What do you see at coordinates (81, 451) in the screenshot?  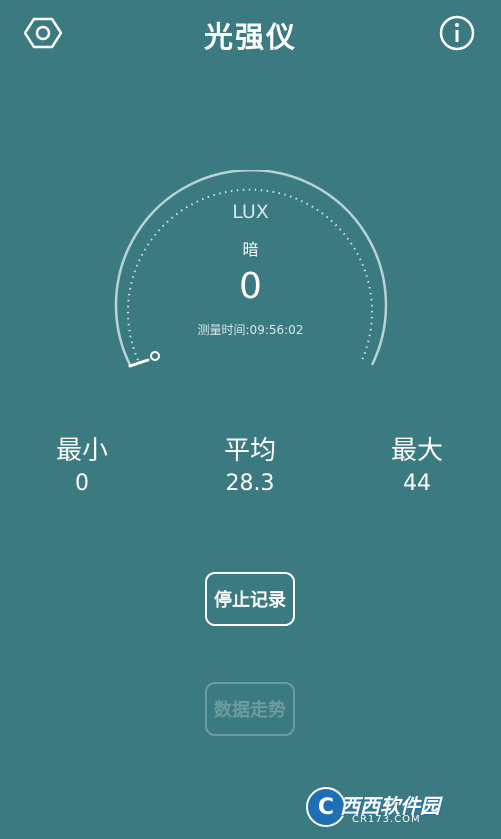 I see `stat-min-label: 最小` at bounding box center [81, 451].